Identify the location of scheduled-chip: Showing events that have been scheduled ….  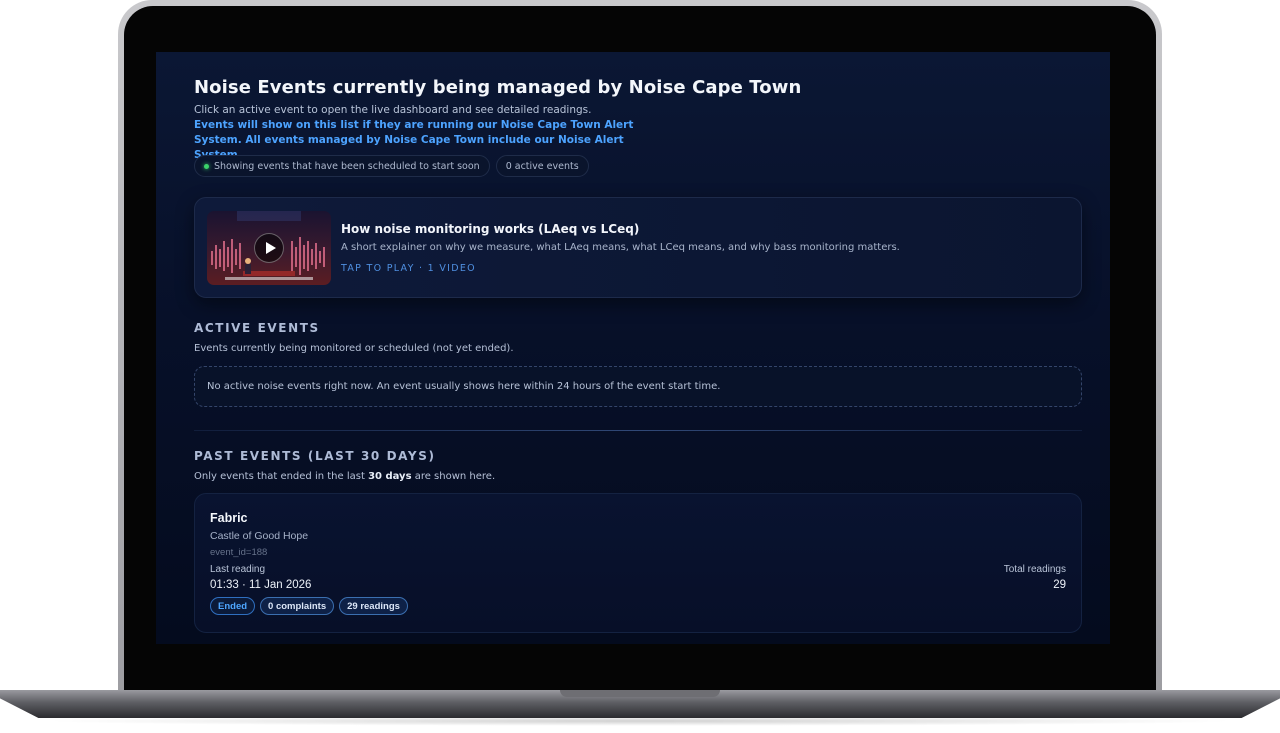
(342, 166).